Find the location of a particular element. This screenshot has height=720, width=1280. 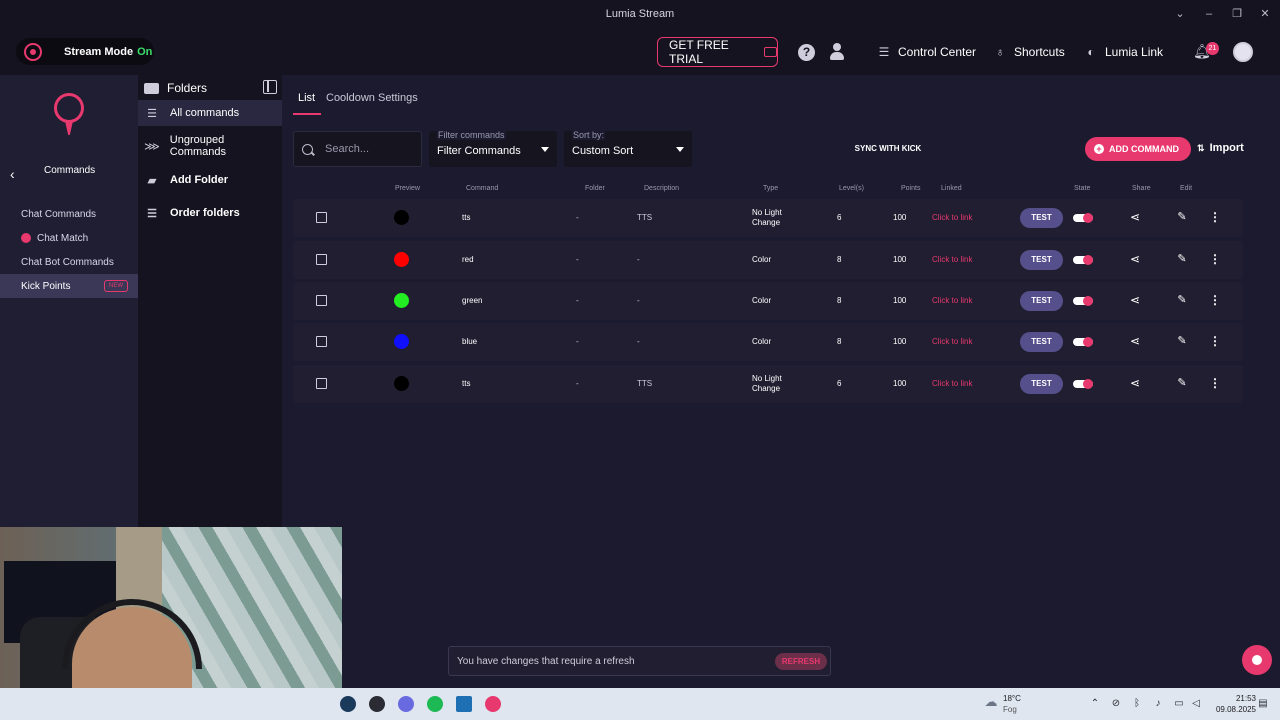

bluetooth-icon: ᛒ is located at coordinates (1137, 704).